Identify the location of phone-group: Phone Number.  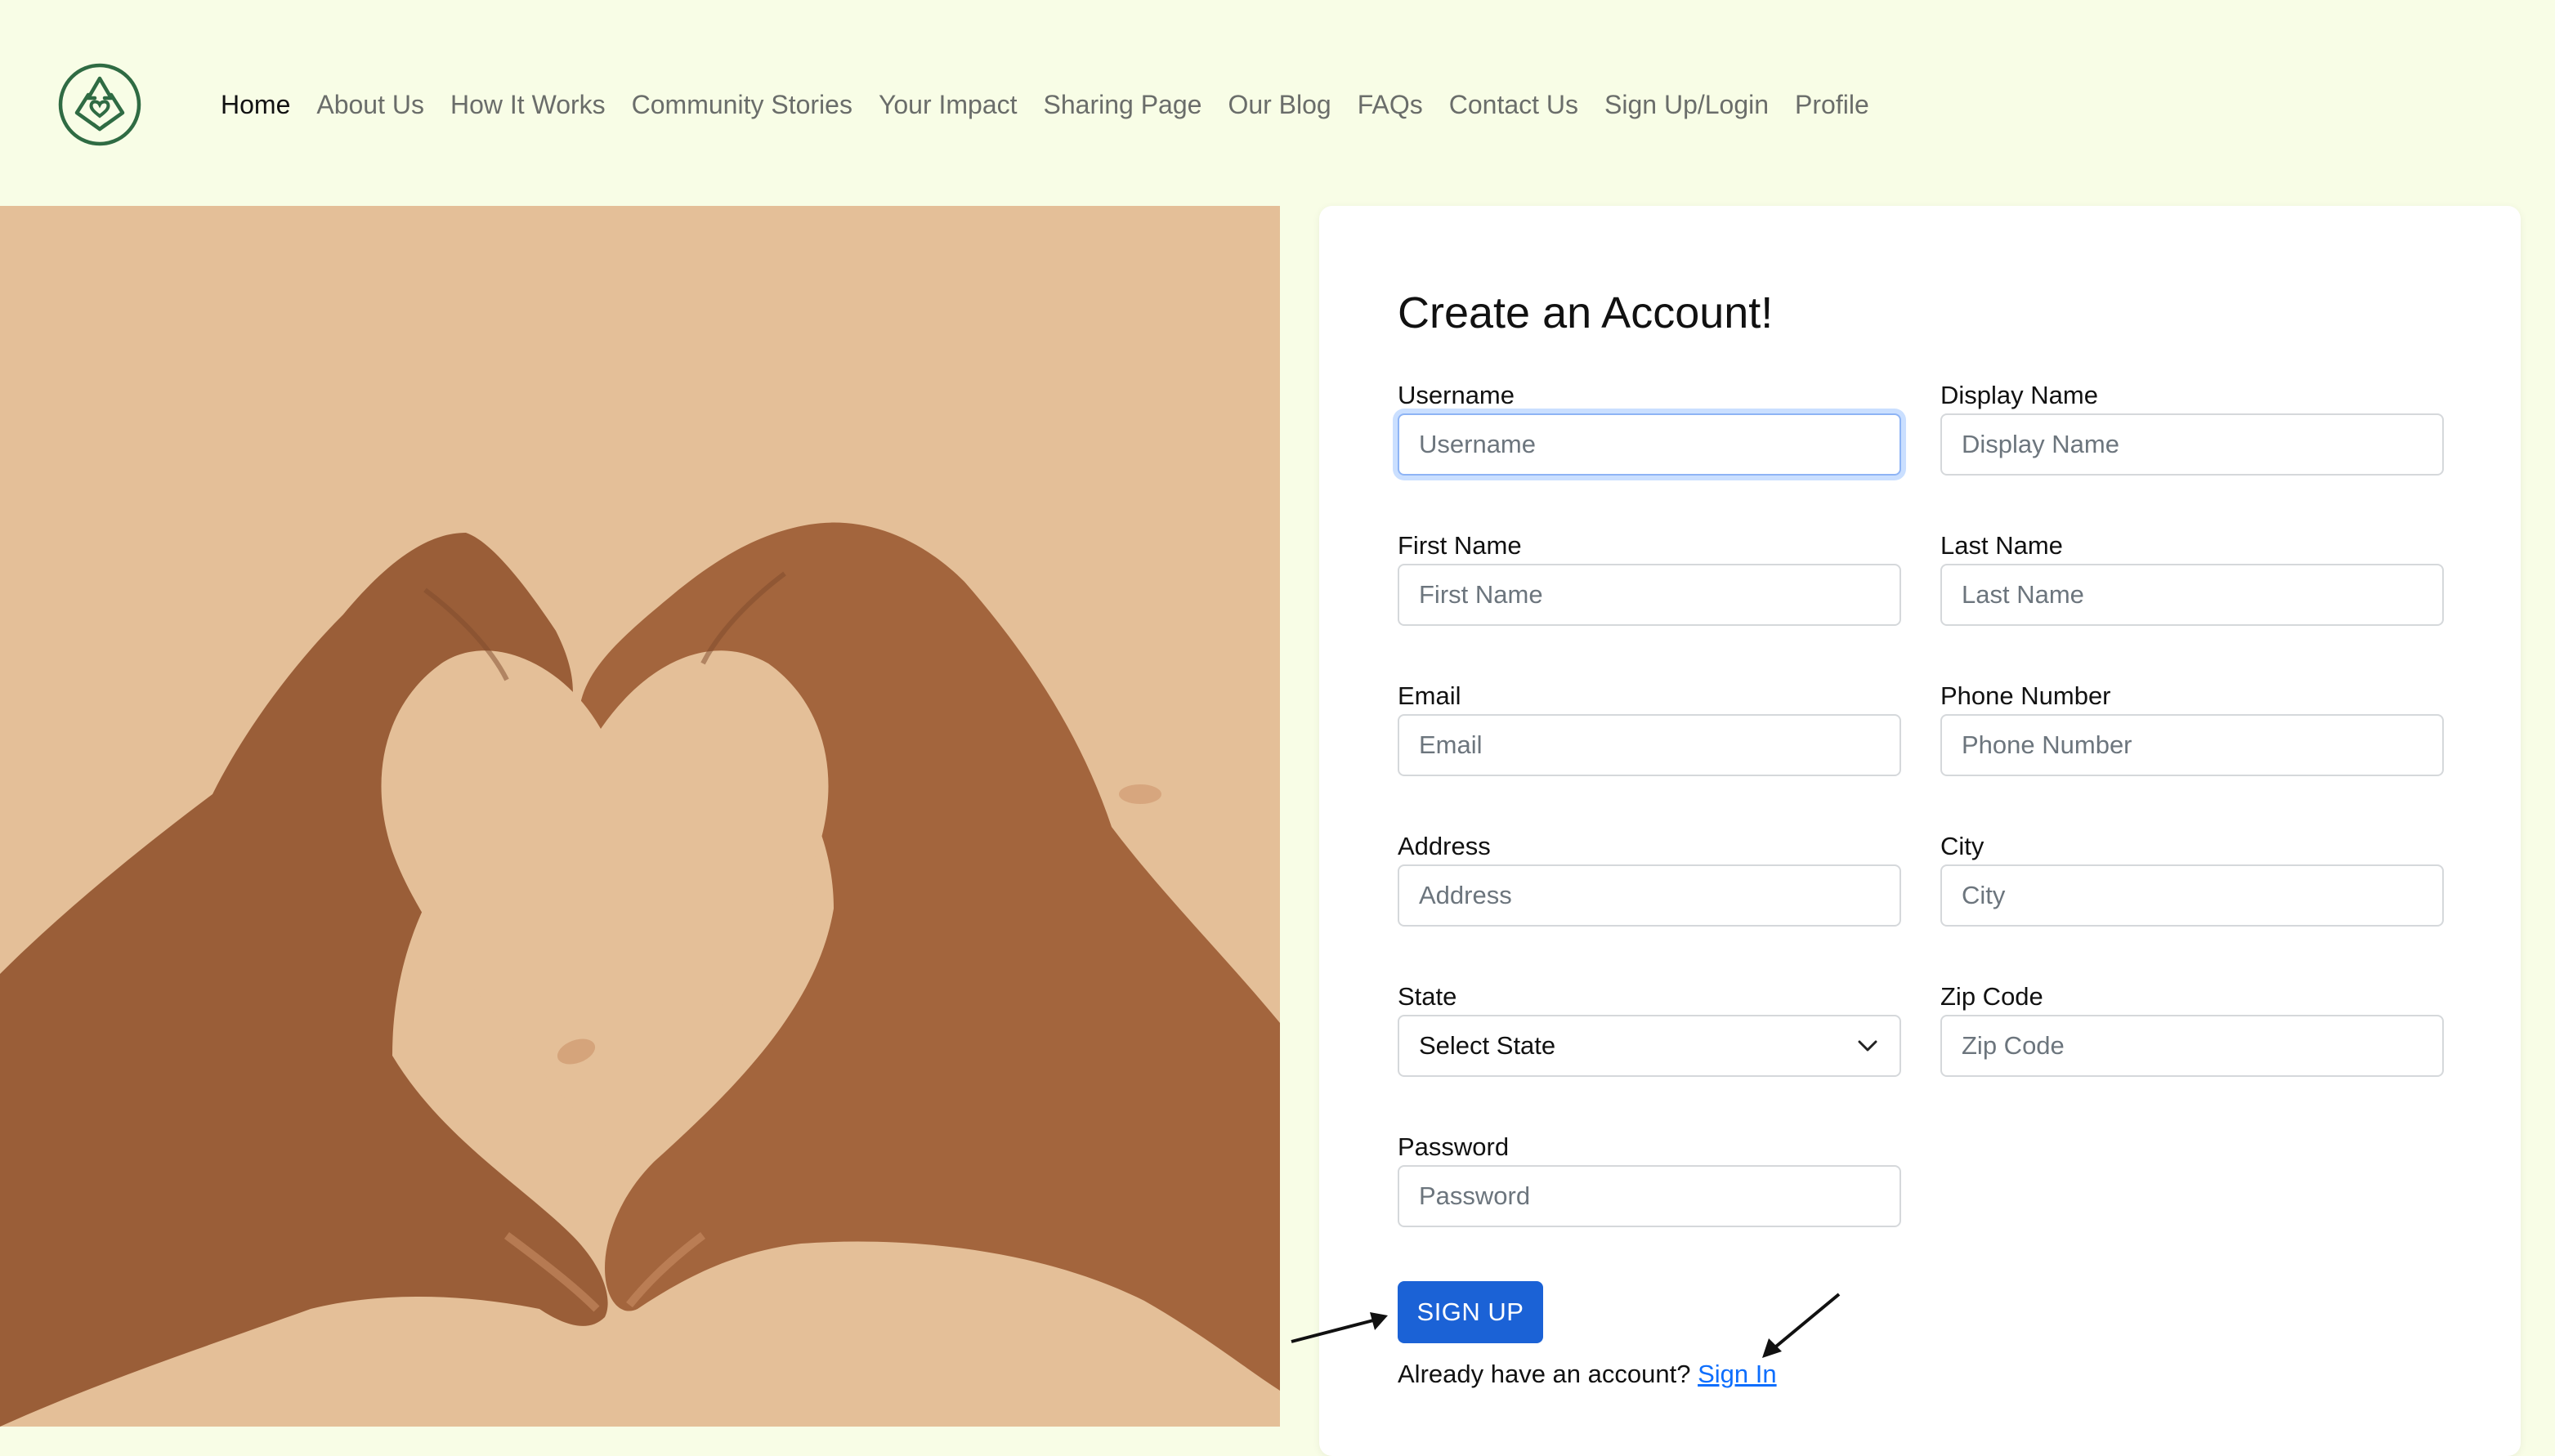
(2192, 728).